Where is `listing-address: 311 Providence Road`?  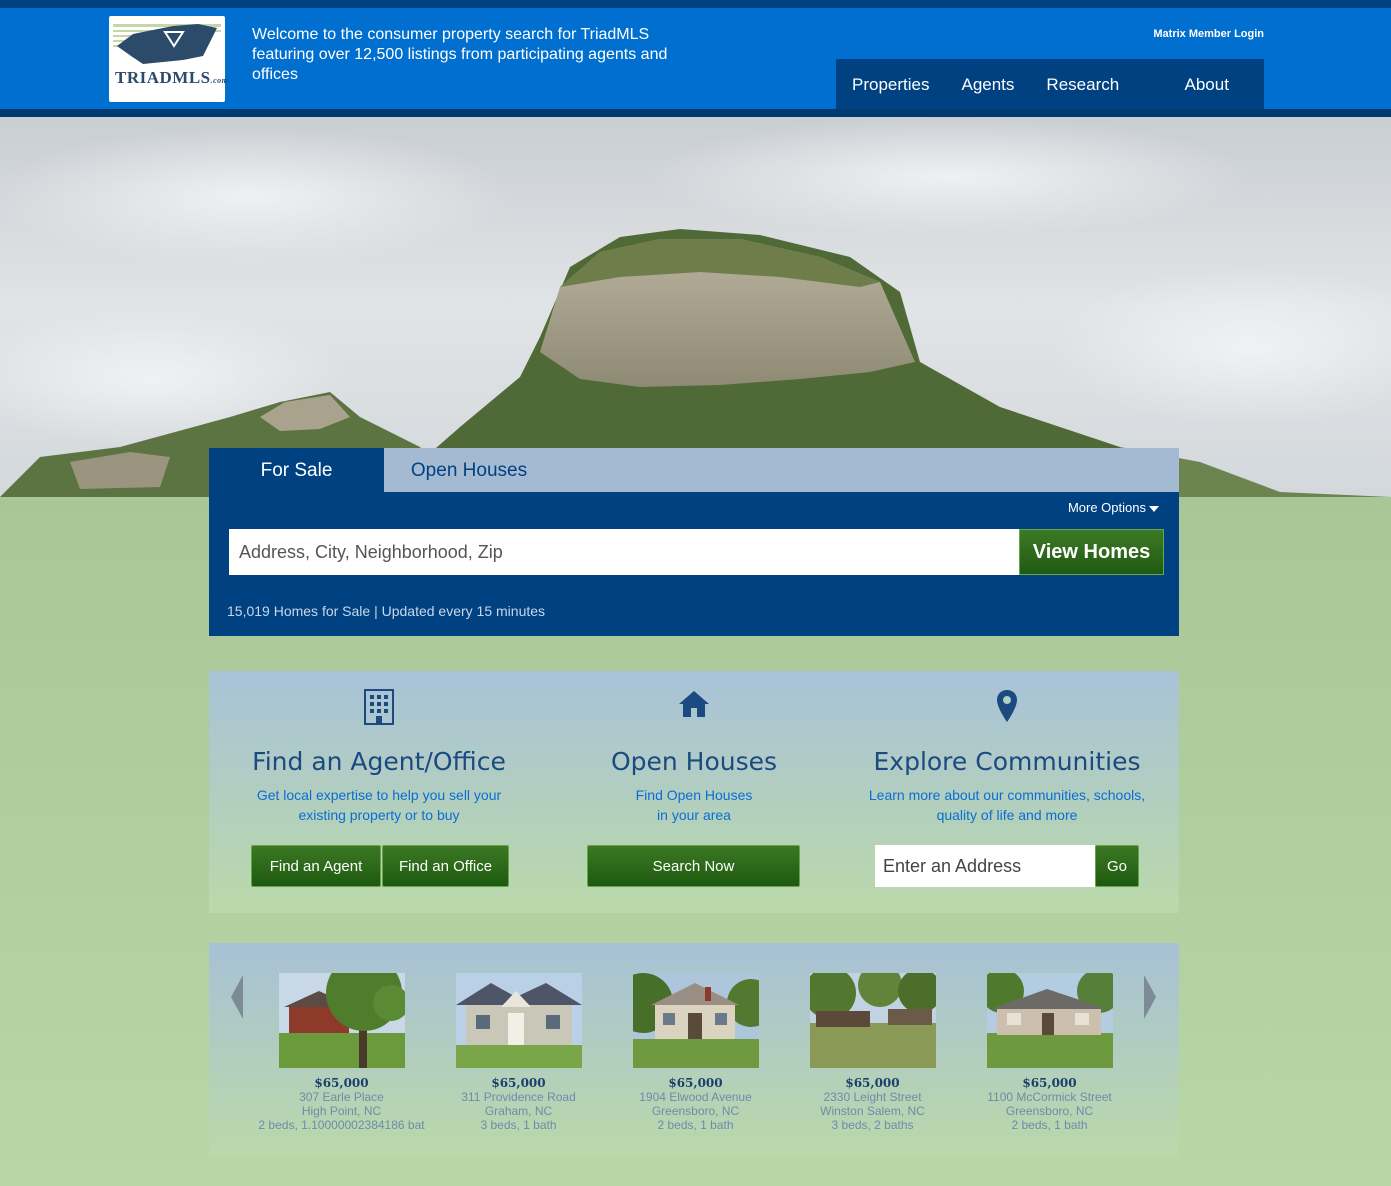 listing-address: 311 Providence Road is located at coordinates (518, 1097).